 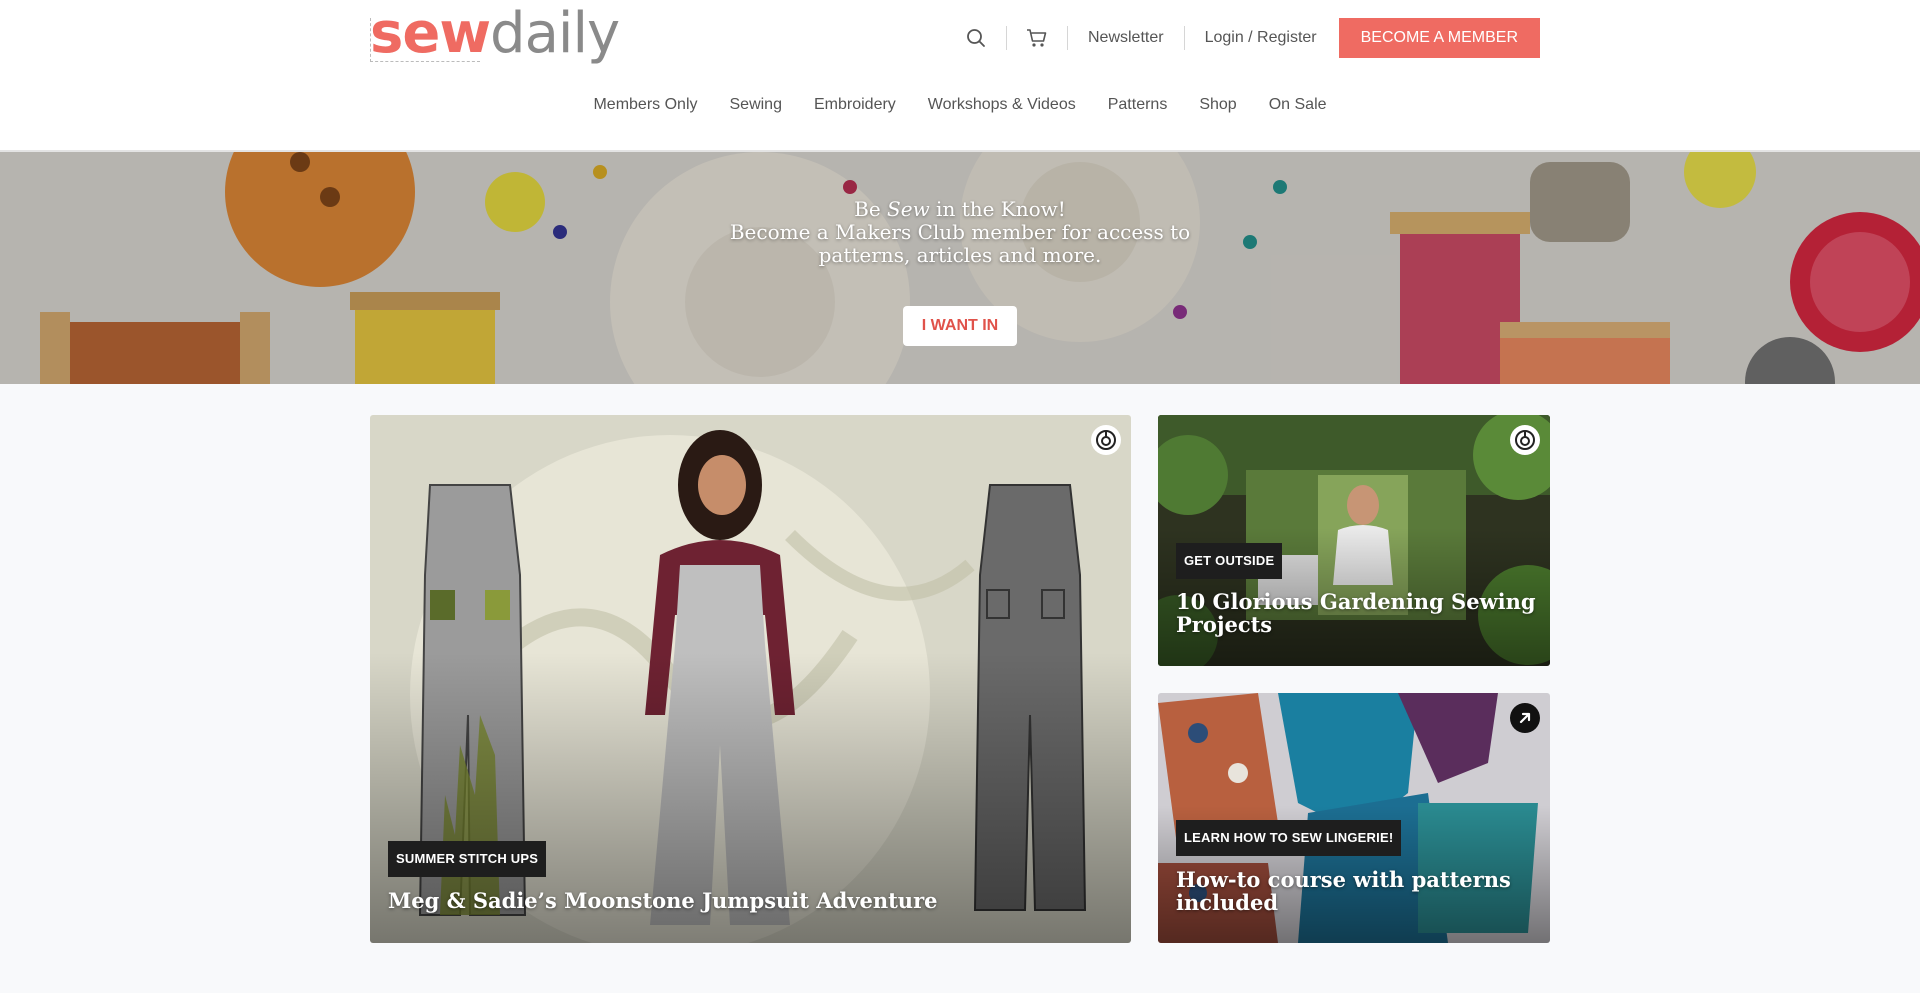 What do you see at coordinates (855, 105) in the screenshot?
I see `nav-item-embroidery: Embroidery` at bounding box center [855, 105].